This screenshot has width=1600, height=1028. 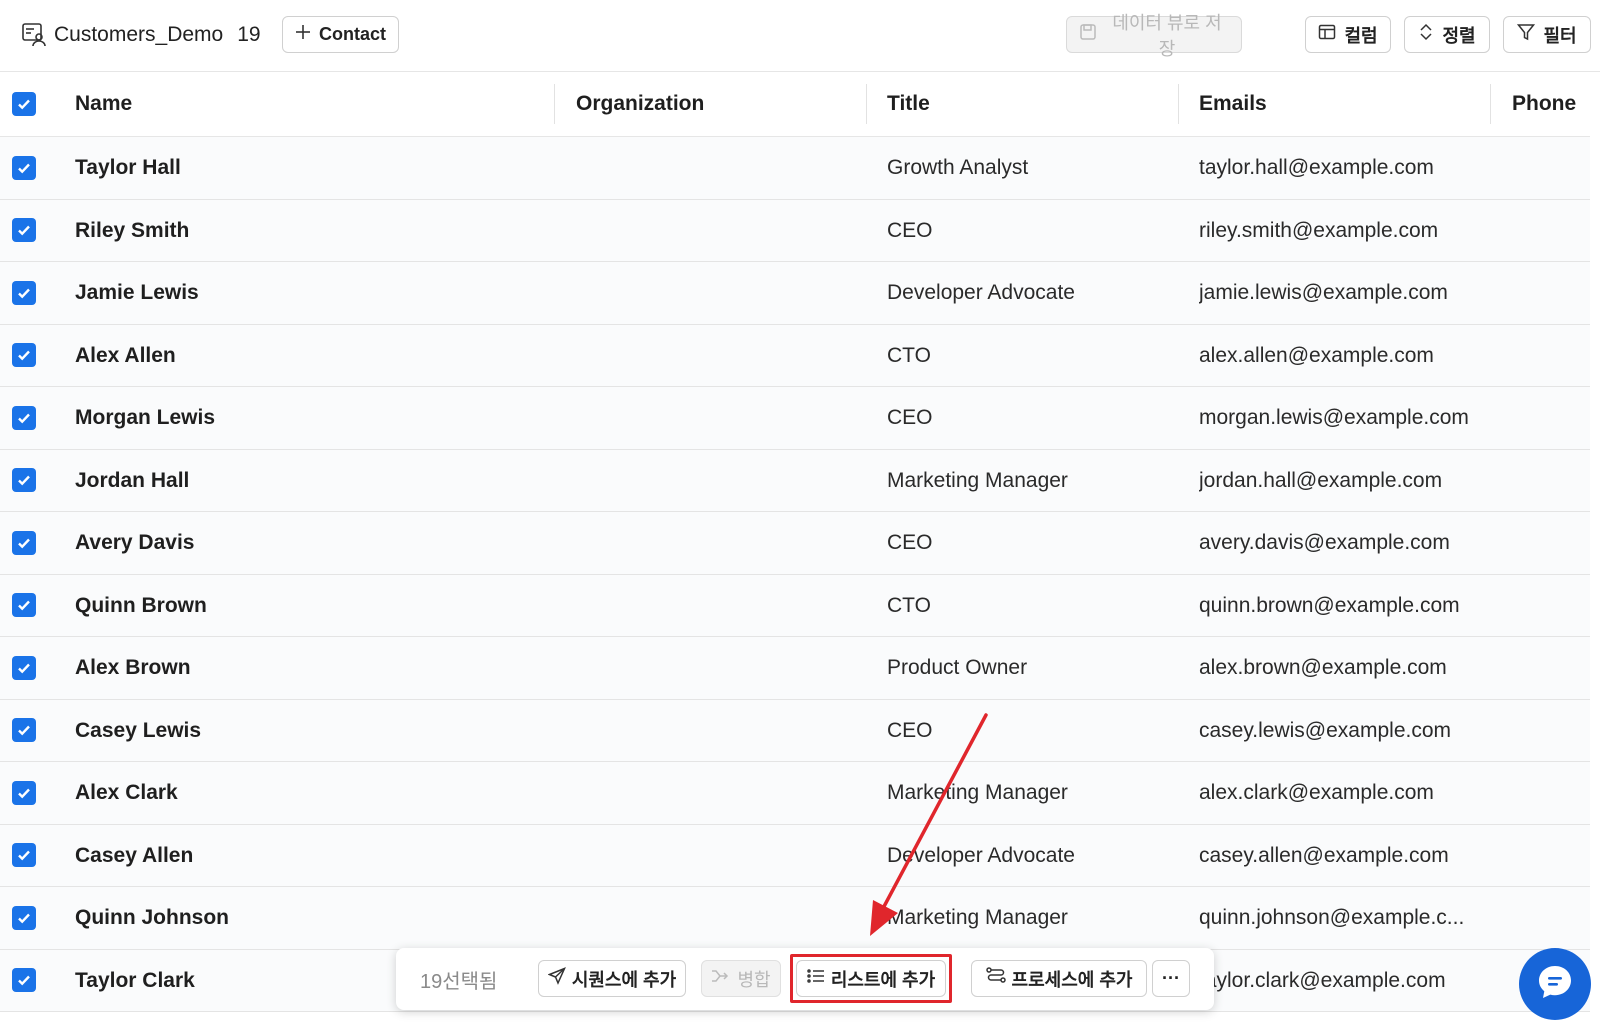 What do you see at coordinates (1349, 856) in the screenshot?
I see `cell-email: casey.allen@example.com` at bounding box center [1349, 856].